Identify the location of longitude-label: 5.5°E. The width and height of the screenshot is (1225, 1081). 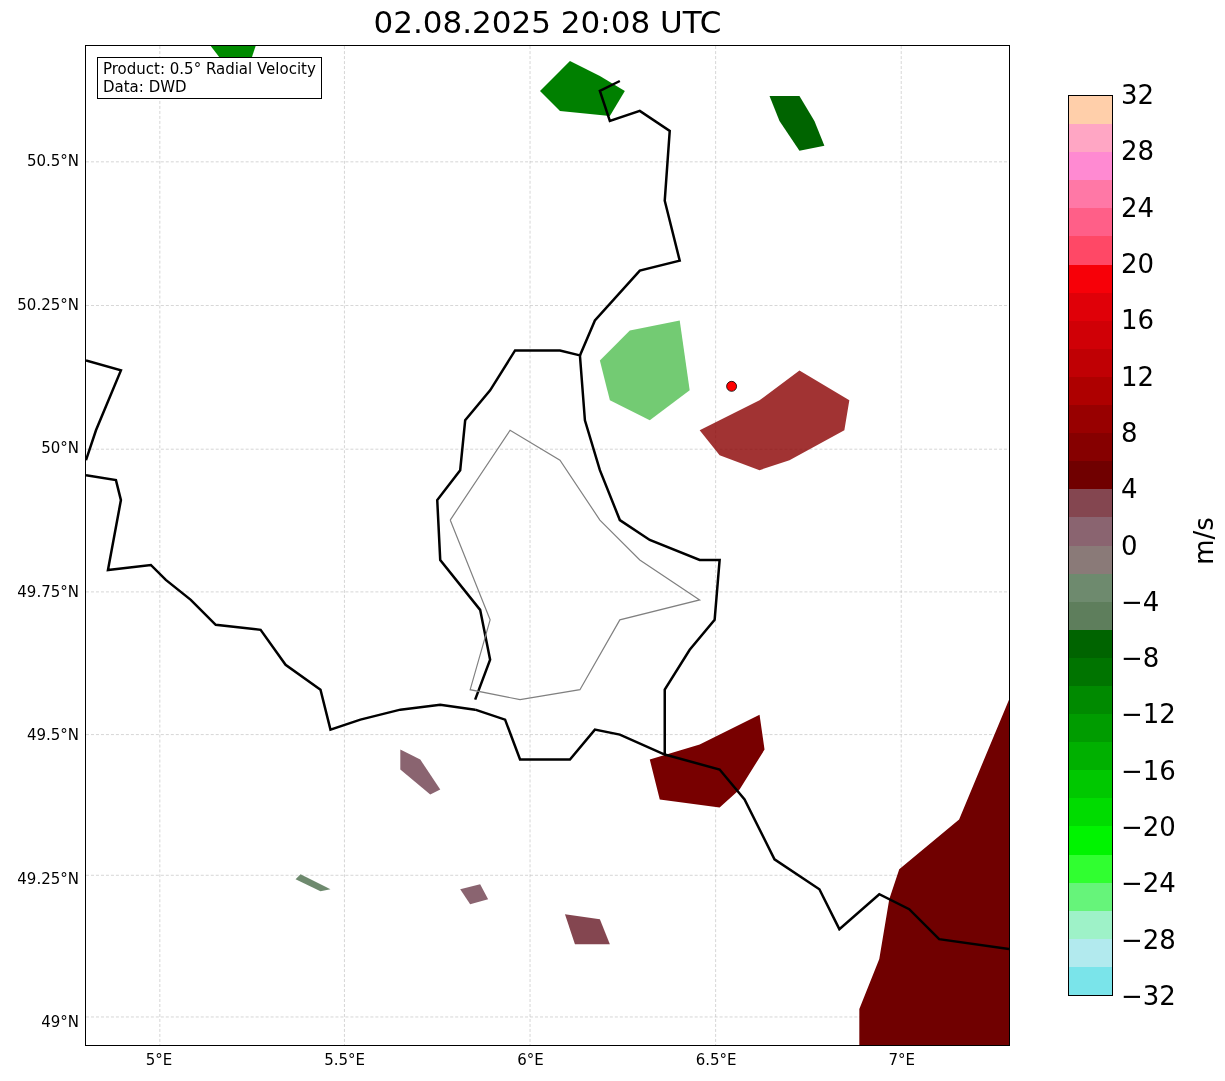
(345, 1060).